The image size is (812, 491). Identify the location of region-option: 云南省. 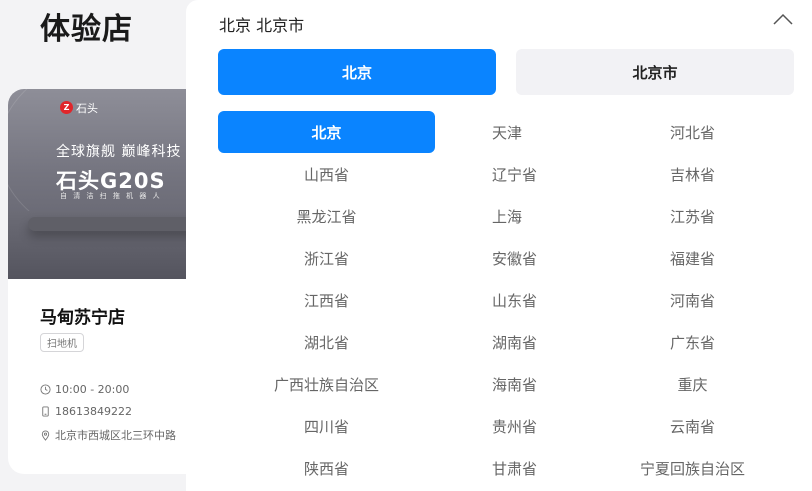
(692, 426).